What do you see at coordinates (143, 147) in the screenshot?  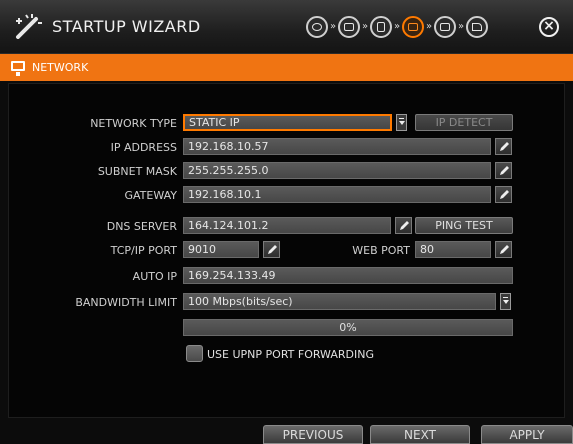 I see `ip-address-label: IP ADDRESS` at bounding box center [143, 147].